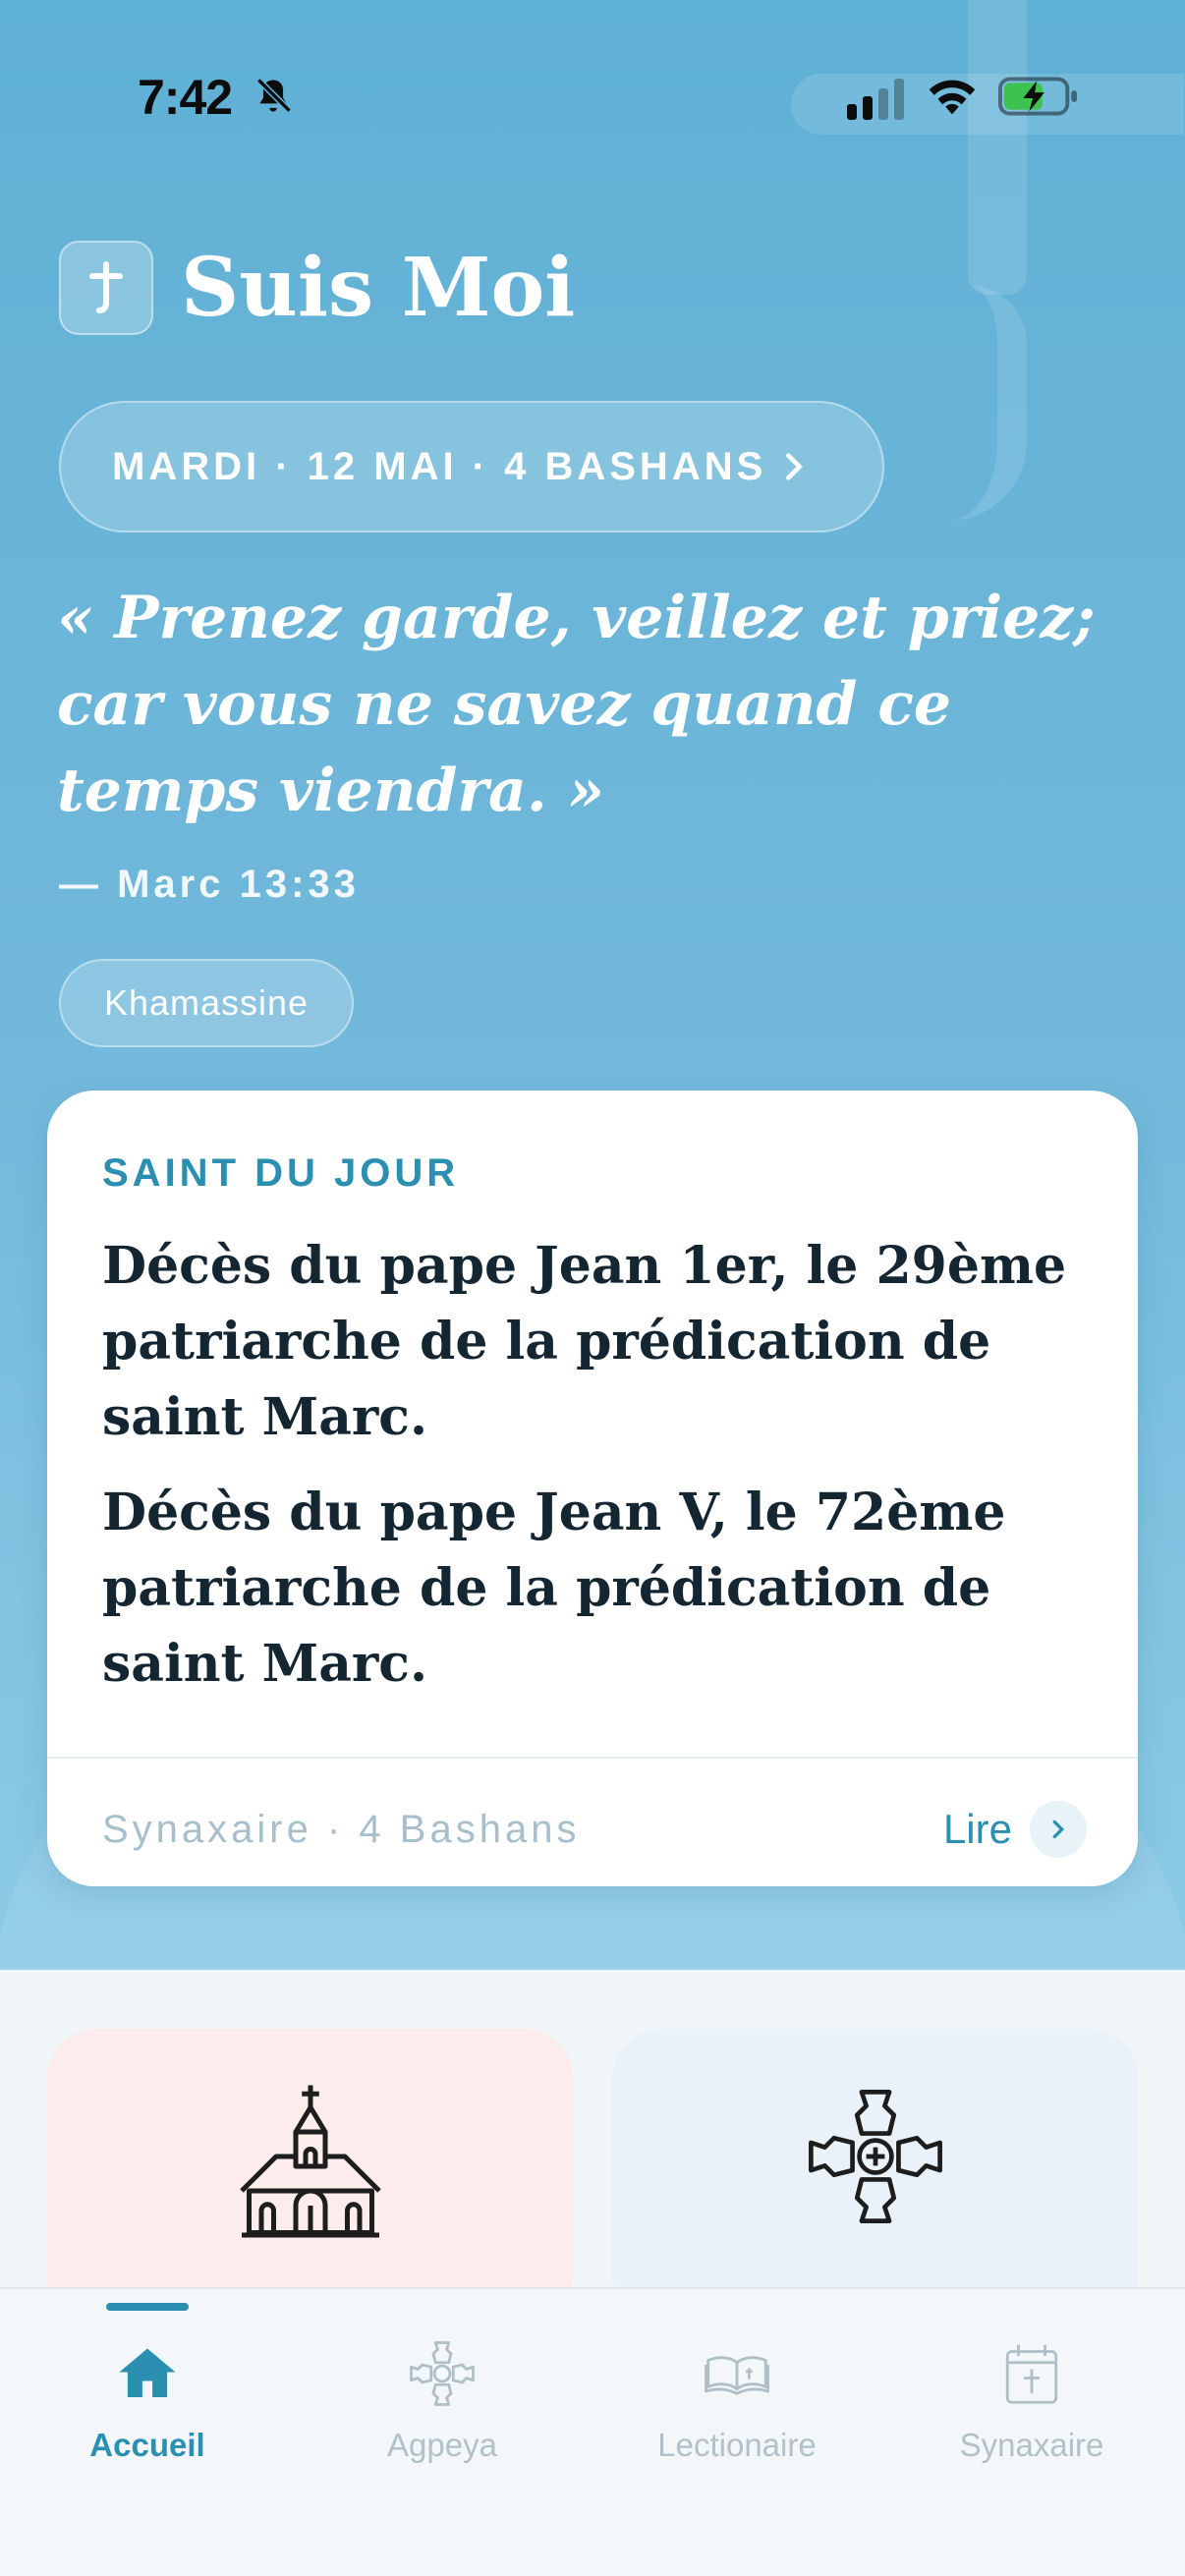  What do you see at coordinates (737, 2375) in the screenshot?
I see `open-book-icon` at bounding box center [737, 2375].